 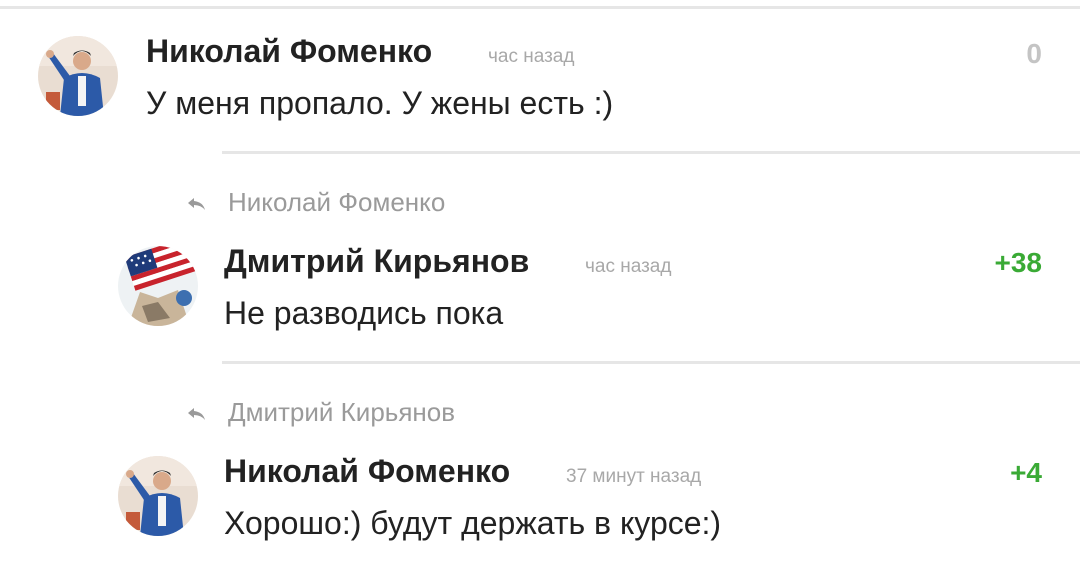 I want to click on reply-to-author: Дмитрий Кирьянов, so click(x=341, y=412).